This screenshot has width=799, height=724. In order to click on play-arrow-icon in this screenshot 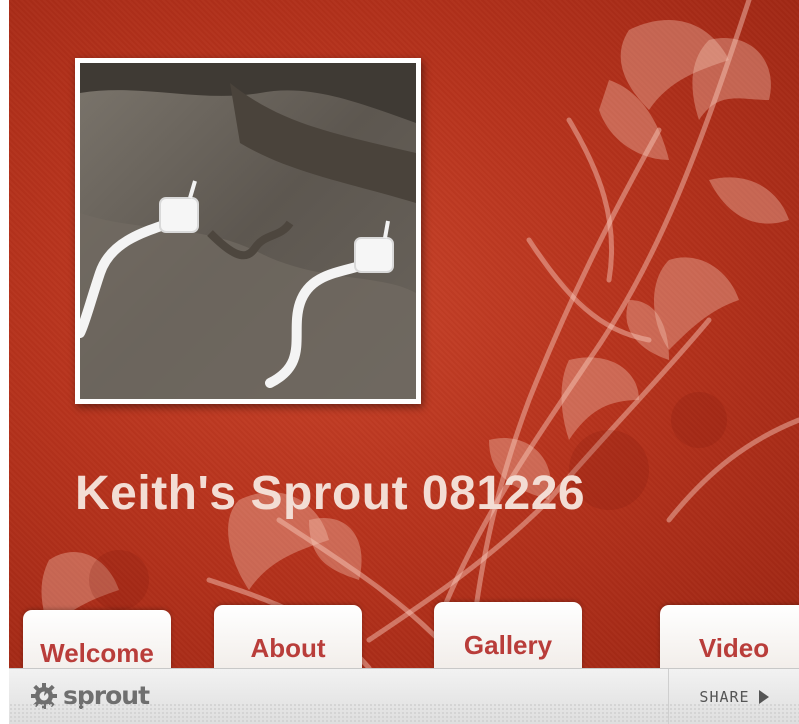, I will do `click(763, 697)`.